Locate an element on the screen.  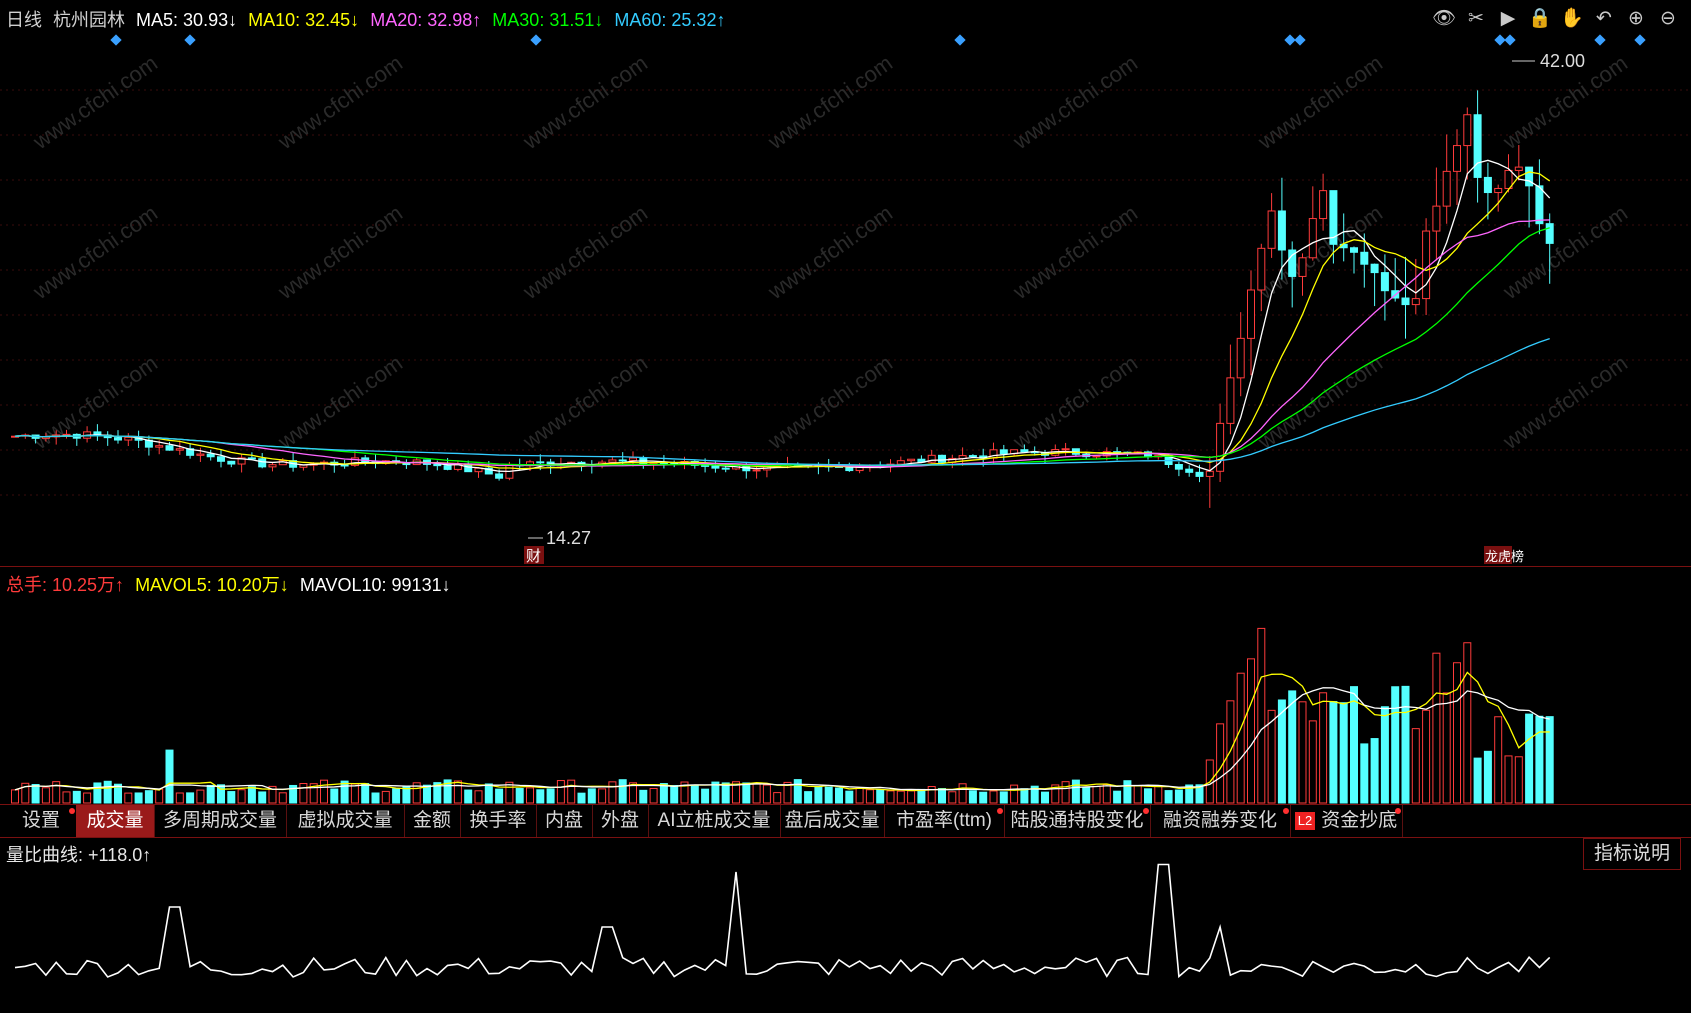
l2-badge: L2 is located at coordinates (1305, 820).